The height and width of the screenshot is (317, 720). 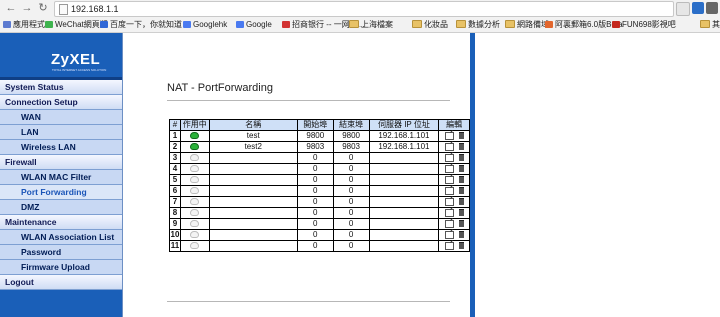 What do you see at coordinates (61, 267) in the screenshot?
I see `sidebar-item-firmware-upload: Firmware Upload` at bounding box center [61, 267].